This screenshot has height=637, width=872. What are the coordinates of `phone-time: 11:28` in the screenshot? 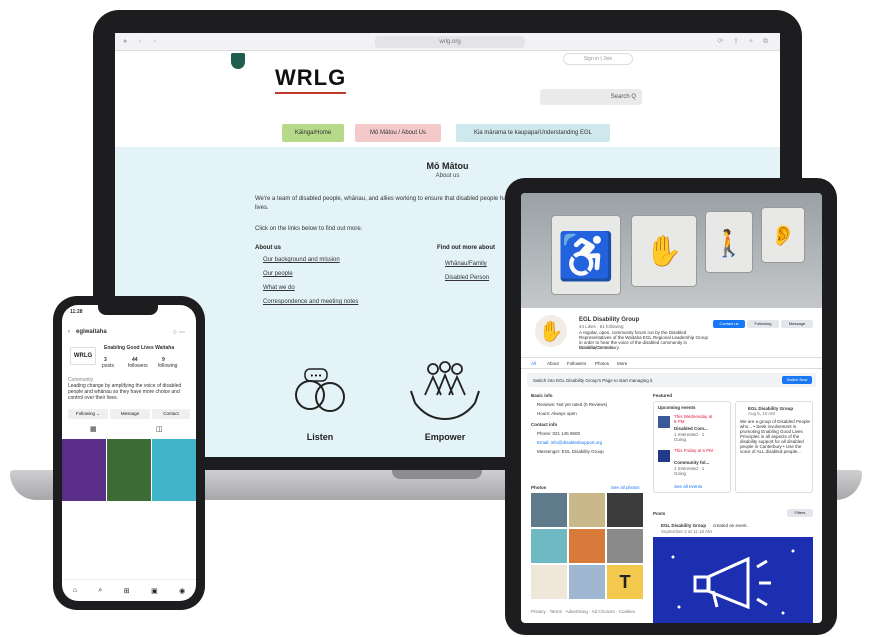 It's located at (76, 312).